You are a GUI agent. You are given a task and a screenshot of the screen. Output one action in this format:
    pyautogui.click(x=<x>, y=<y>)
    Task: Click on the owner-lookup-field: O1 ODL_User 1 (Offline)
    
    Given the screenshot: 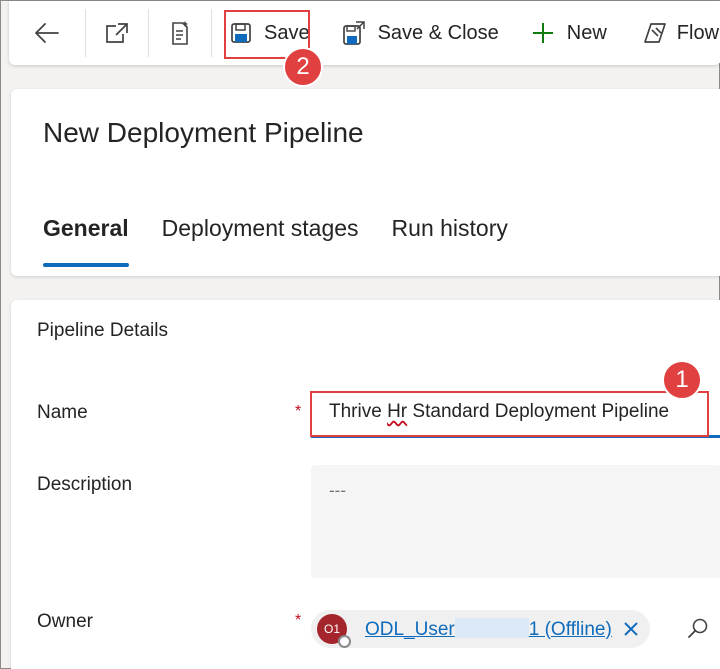 What is the action you would take?
    pyautogui.click(x=515, y=629)
    